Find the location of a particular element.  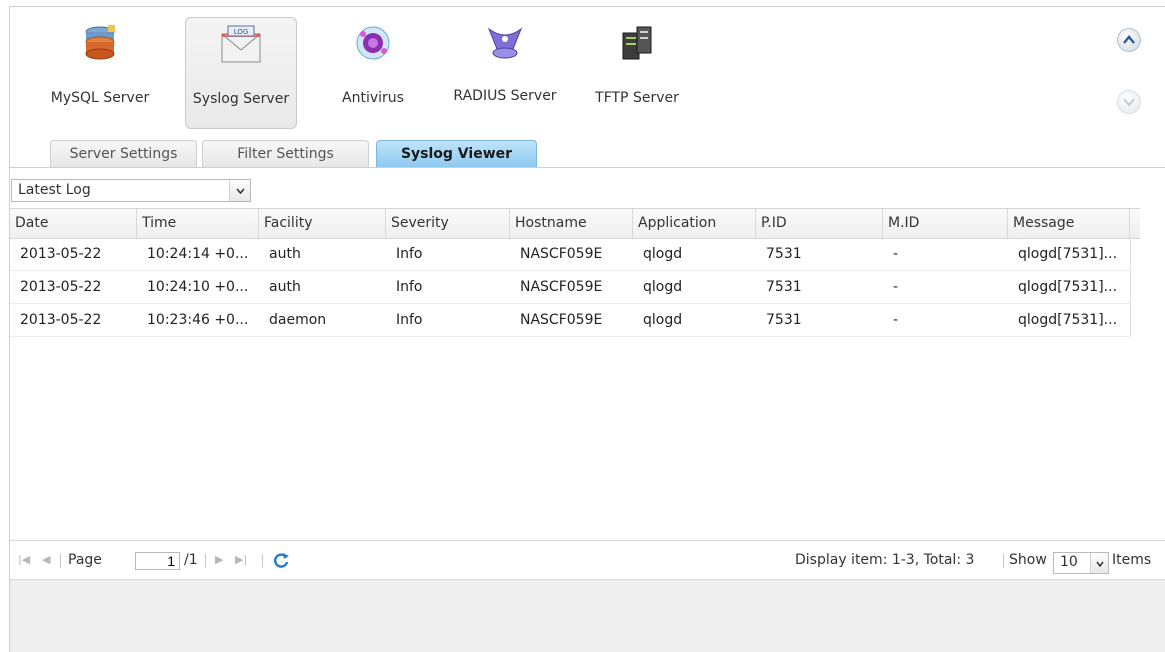

log-type-select: Latest Log is located at coordinates (131, 190).